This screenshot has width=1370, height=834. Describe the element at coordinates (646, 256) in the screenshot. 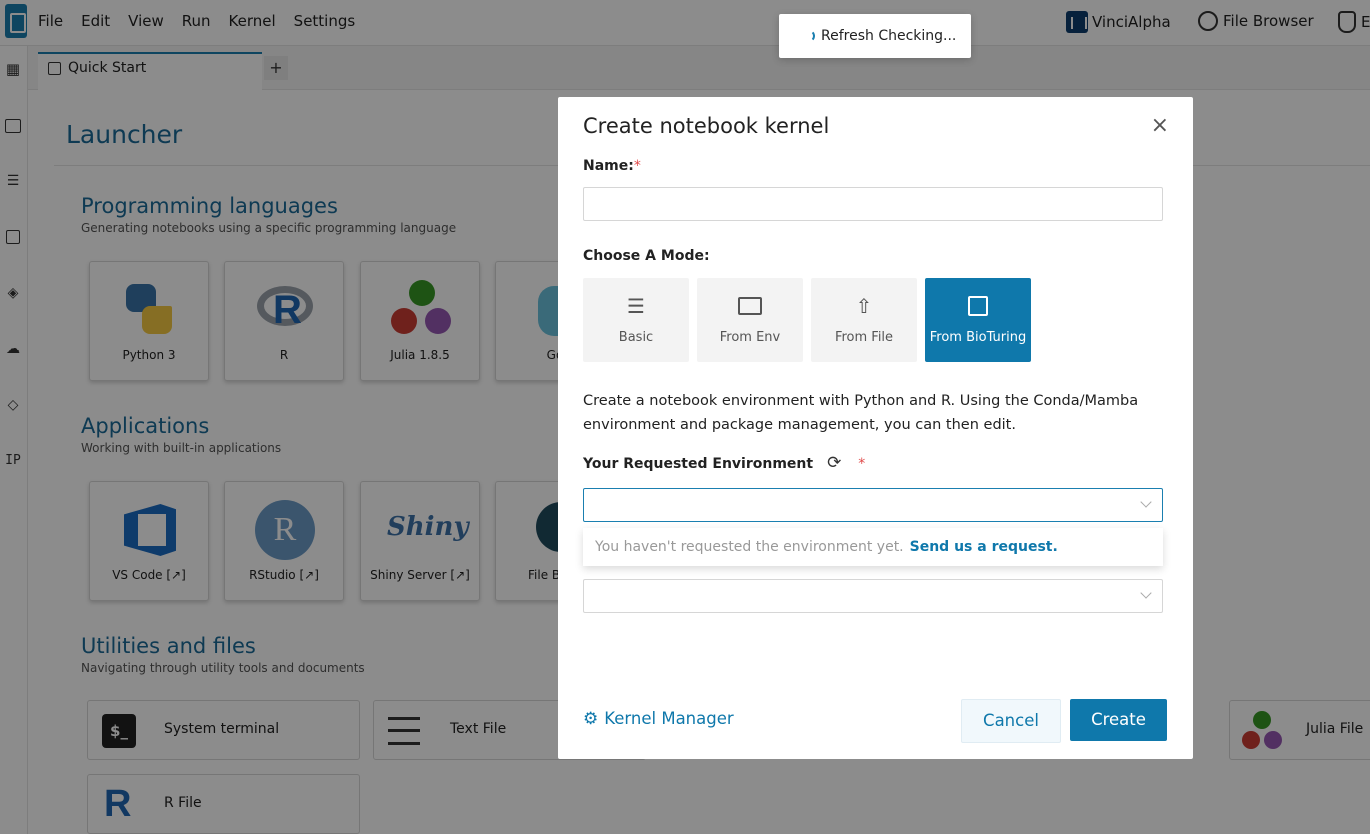

I see `mode-label: Choose A Mode:` at that location.